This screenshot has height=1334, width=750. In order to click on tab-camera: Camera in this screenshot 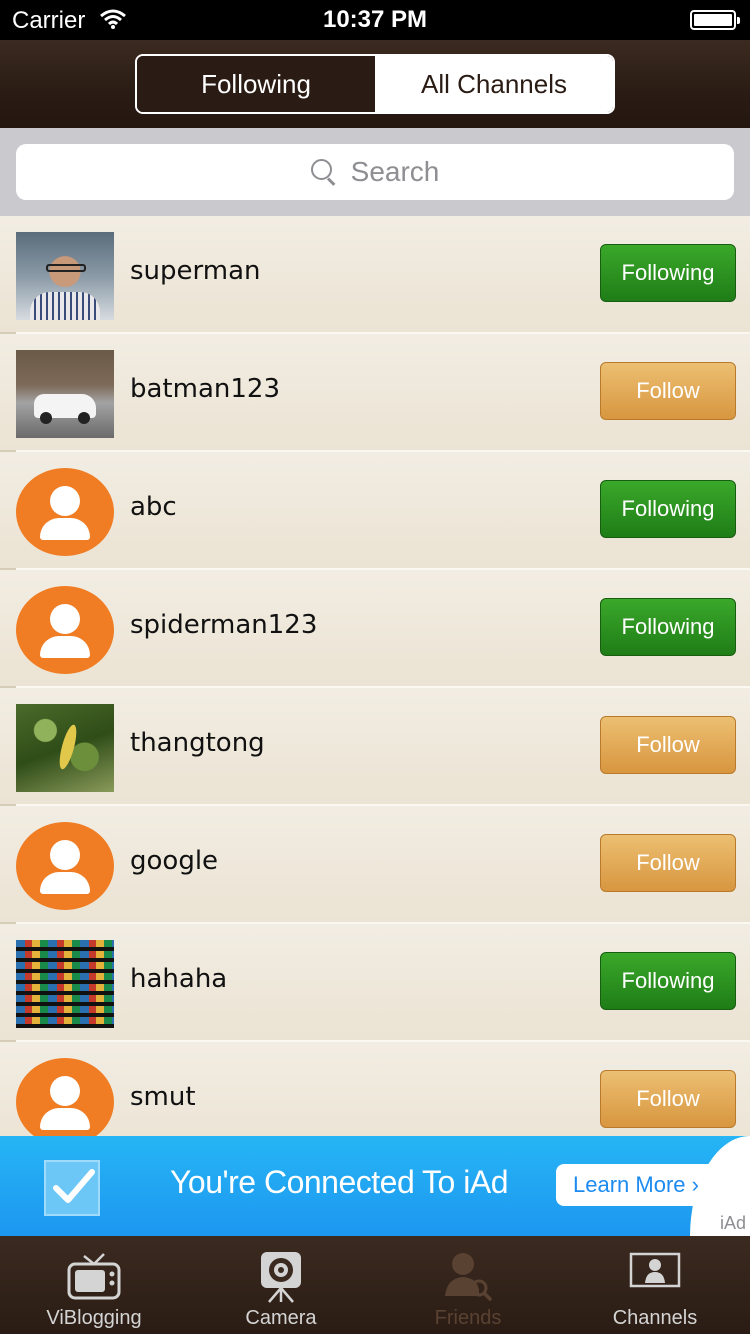, I will do `click(281, 1285)`.